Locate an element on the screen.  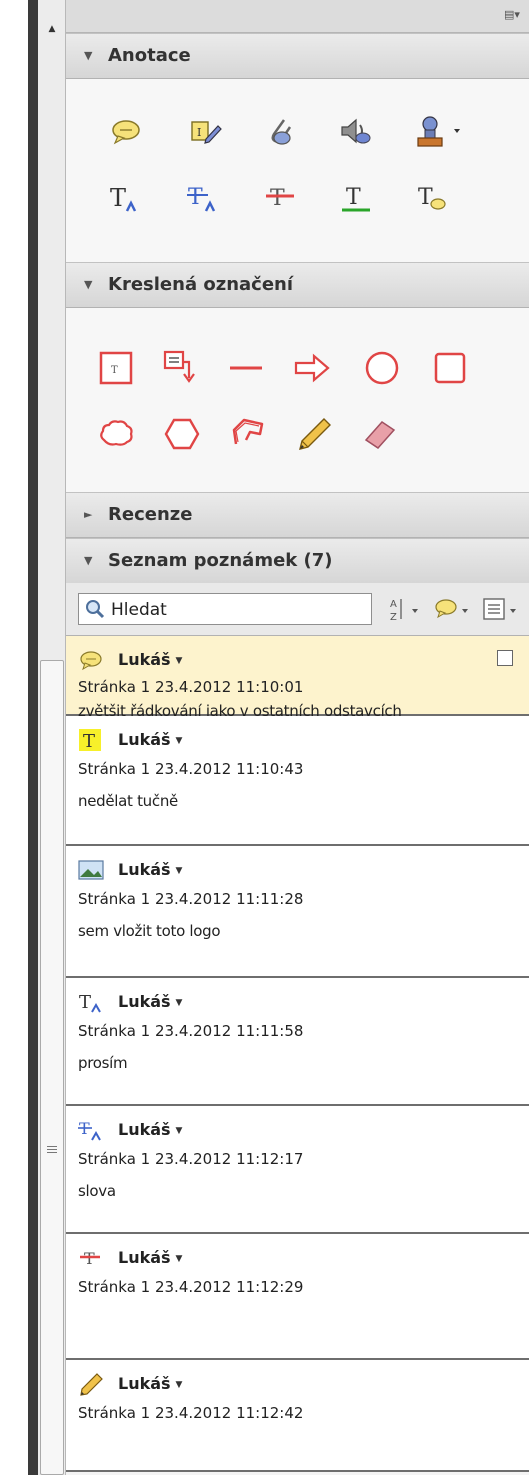
comment-text: slova is located at coordinates (97, 1191).